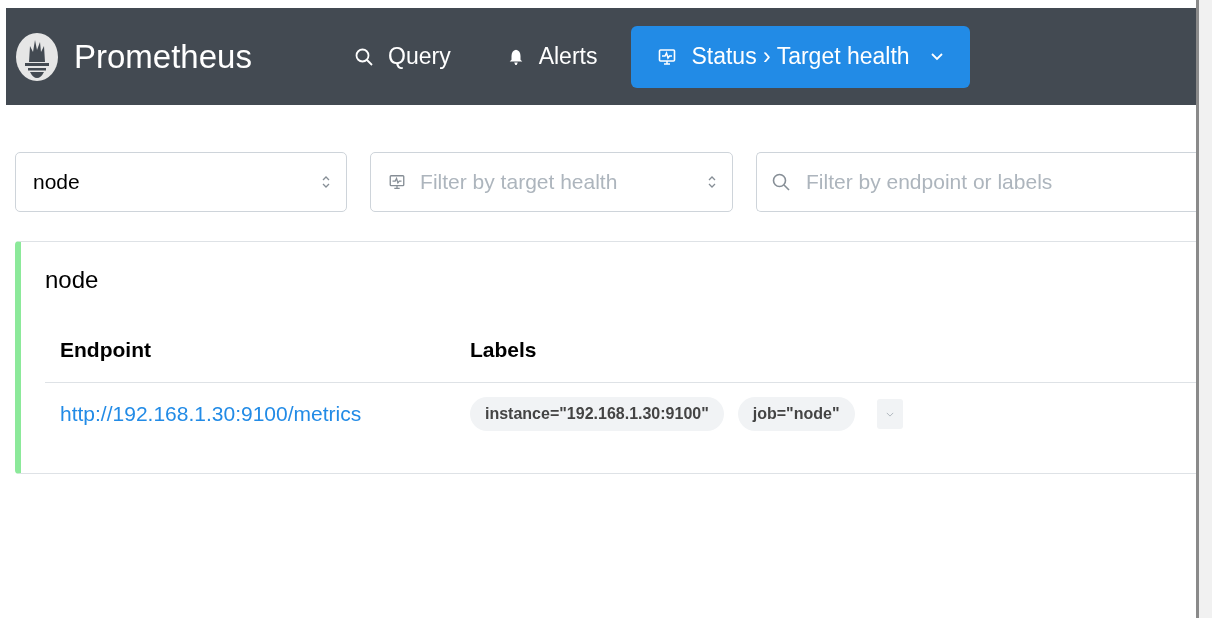  What do you see at coordinates (552, 56) in the screenshot?
I see `nav-tab: Alerts` at bounding box center [552, 56].